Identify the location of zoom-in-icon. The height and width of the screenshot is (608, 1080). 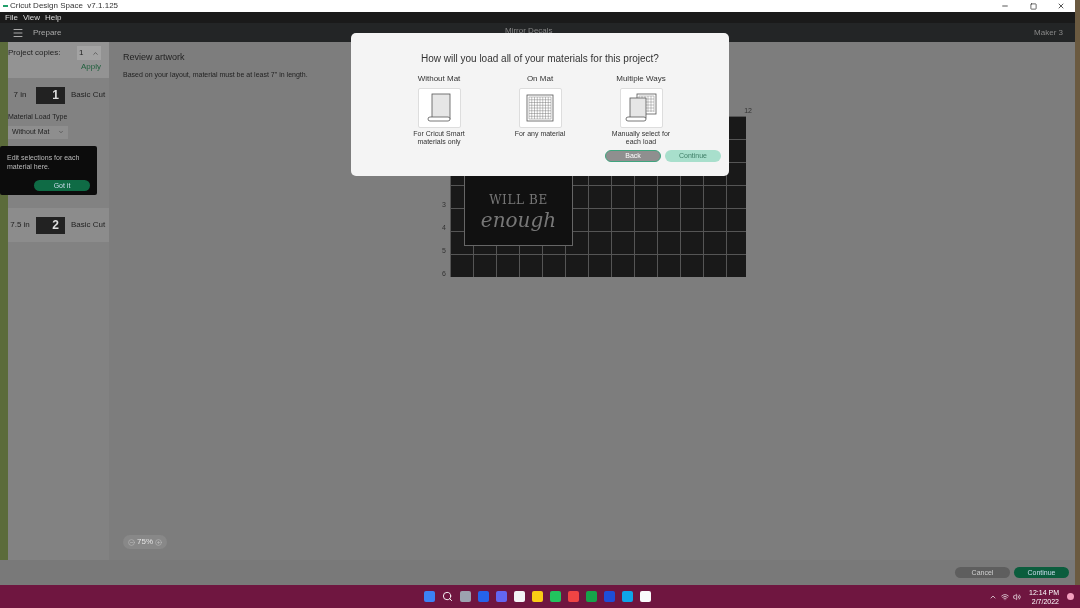
(158, 542).